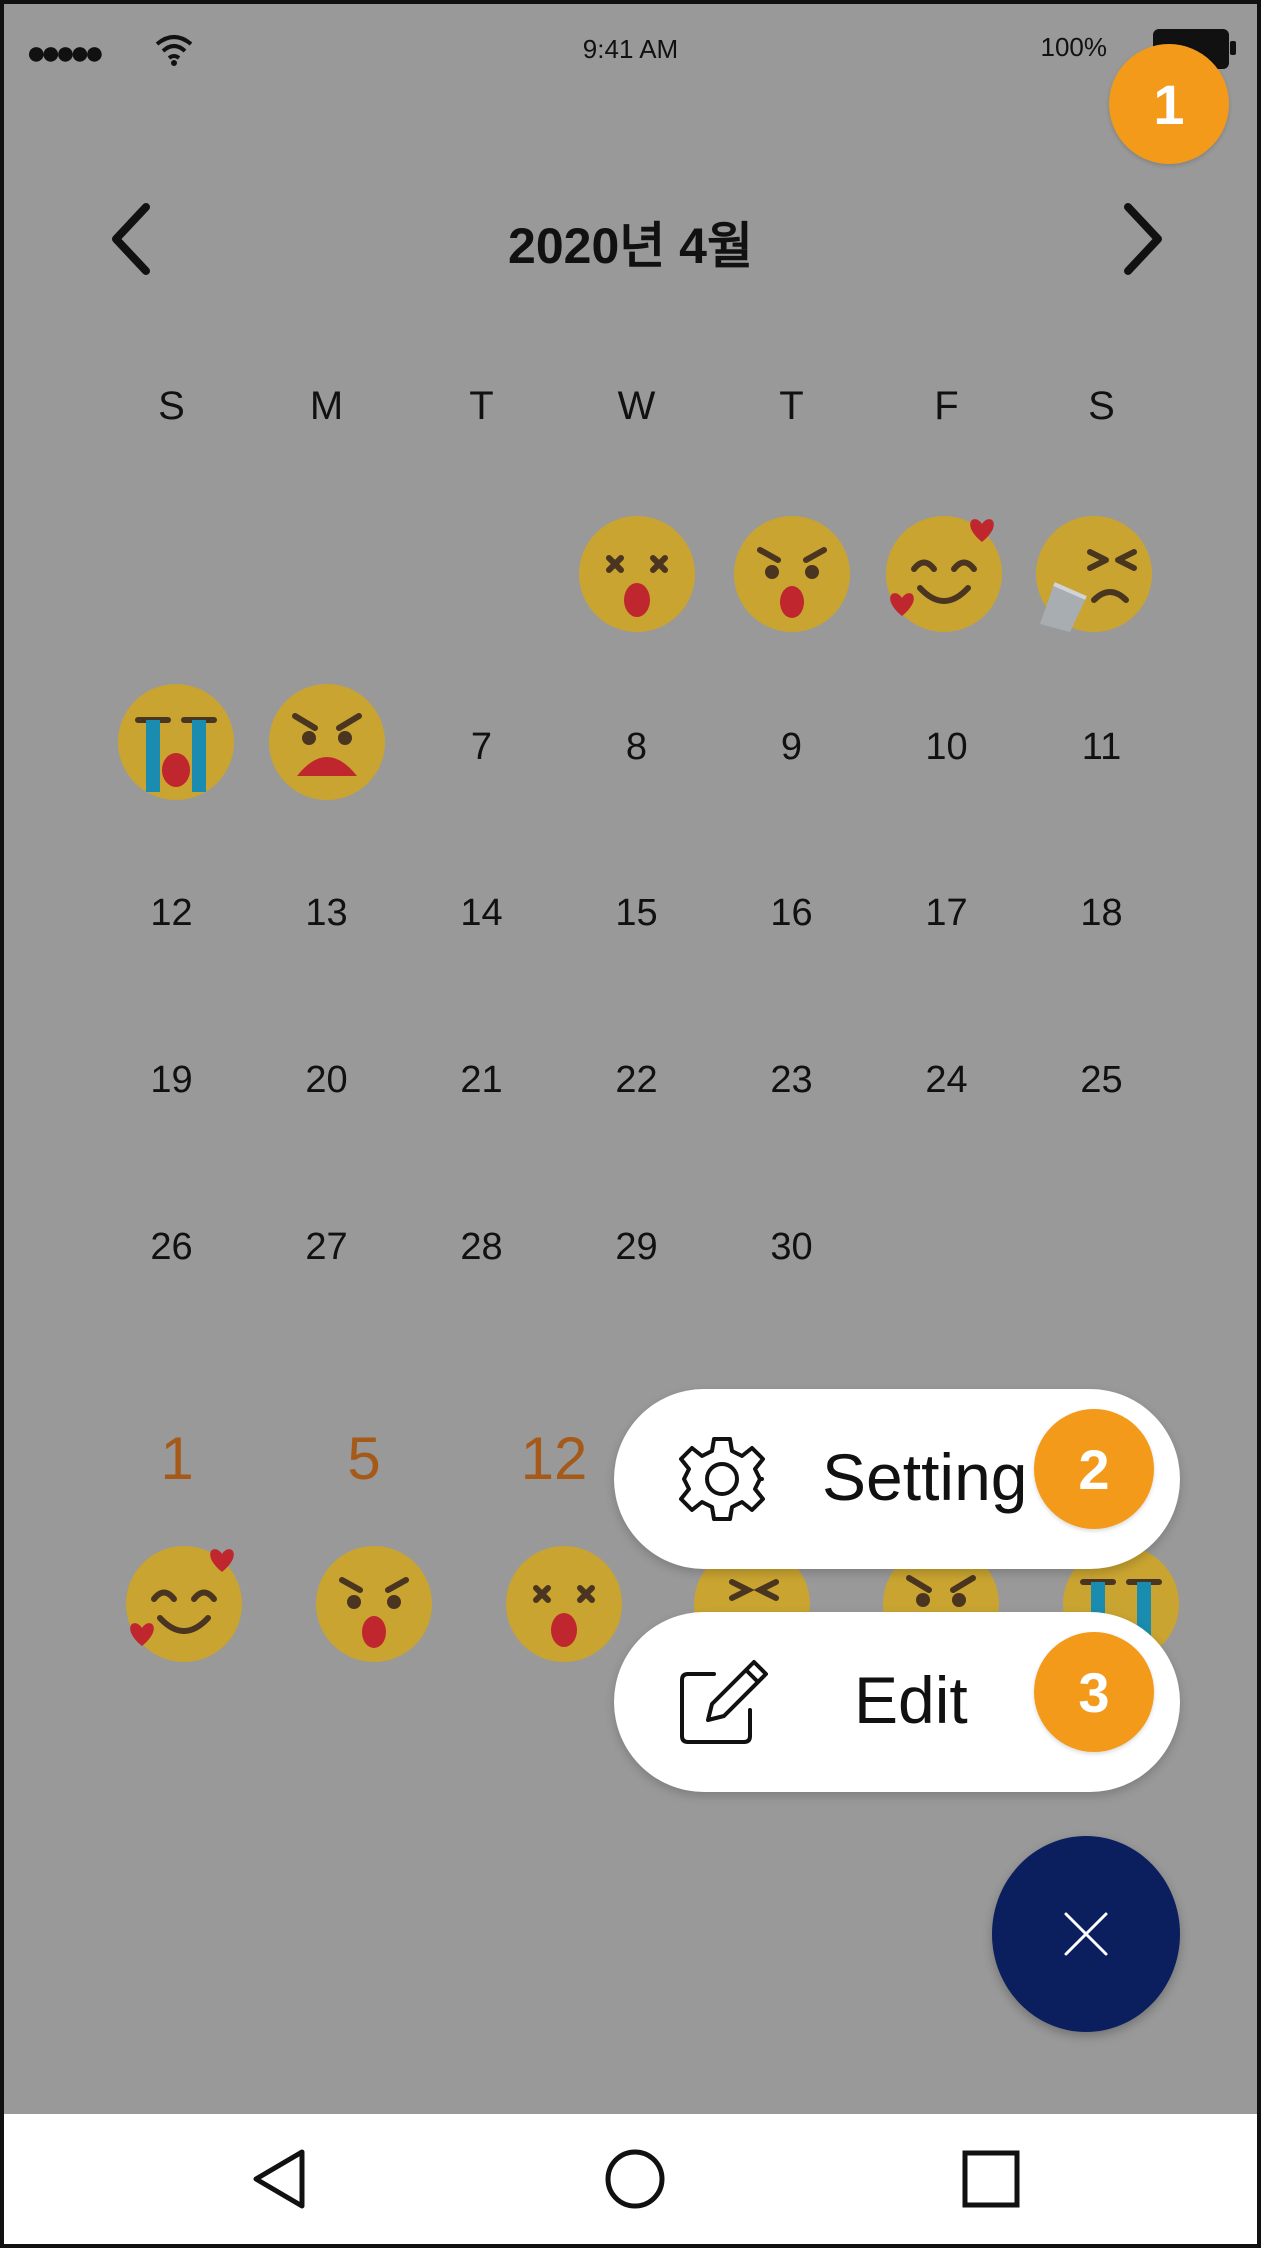 The image size is (1261, 2248). What do you see at coordinates (791, 913) in the screenshot?
I see `calendar-day: 16` at bounding box center [791, 913].